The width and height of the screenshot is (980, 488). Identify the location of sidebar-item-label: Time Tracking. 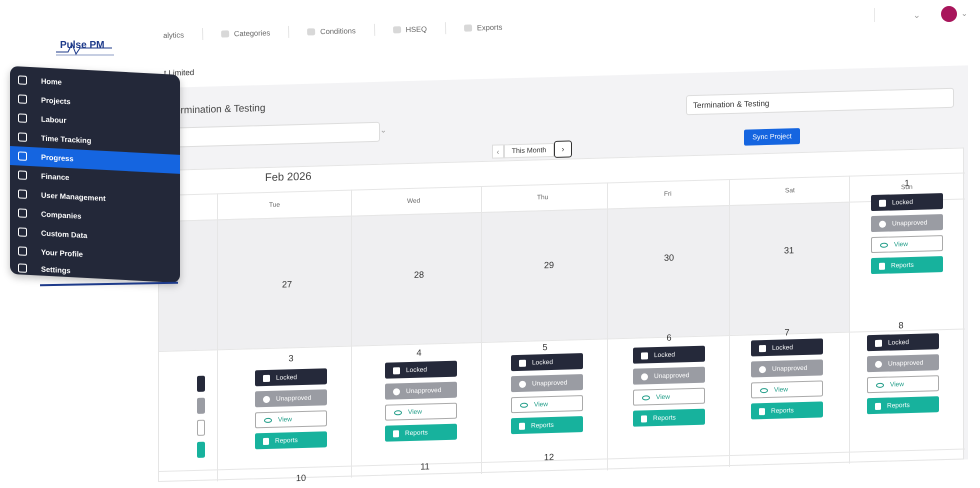
(66, 139).